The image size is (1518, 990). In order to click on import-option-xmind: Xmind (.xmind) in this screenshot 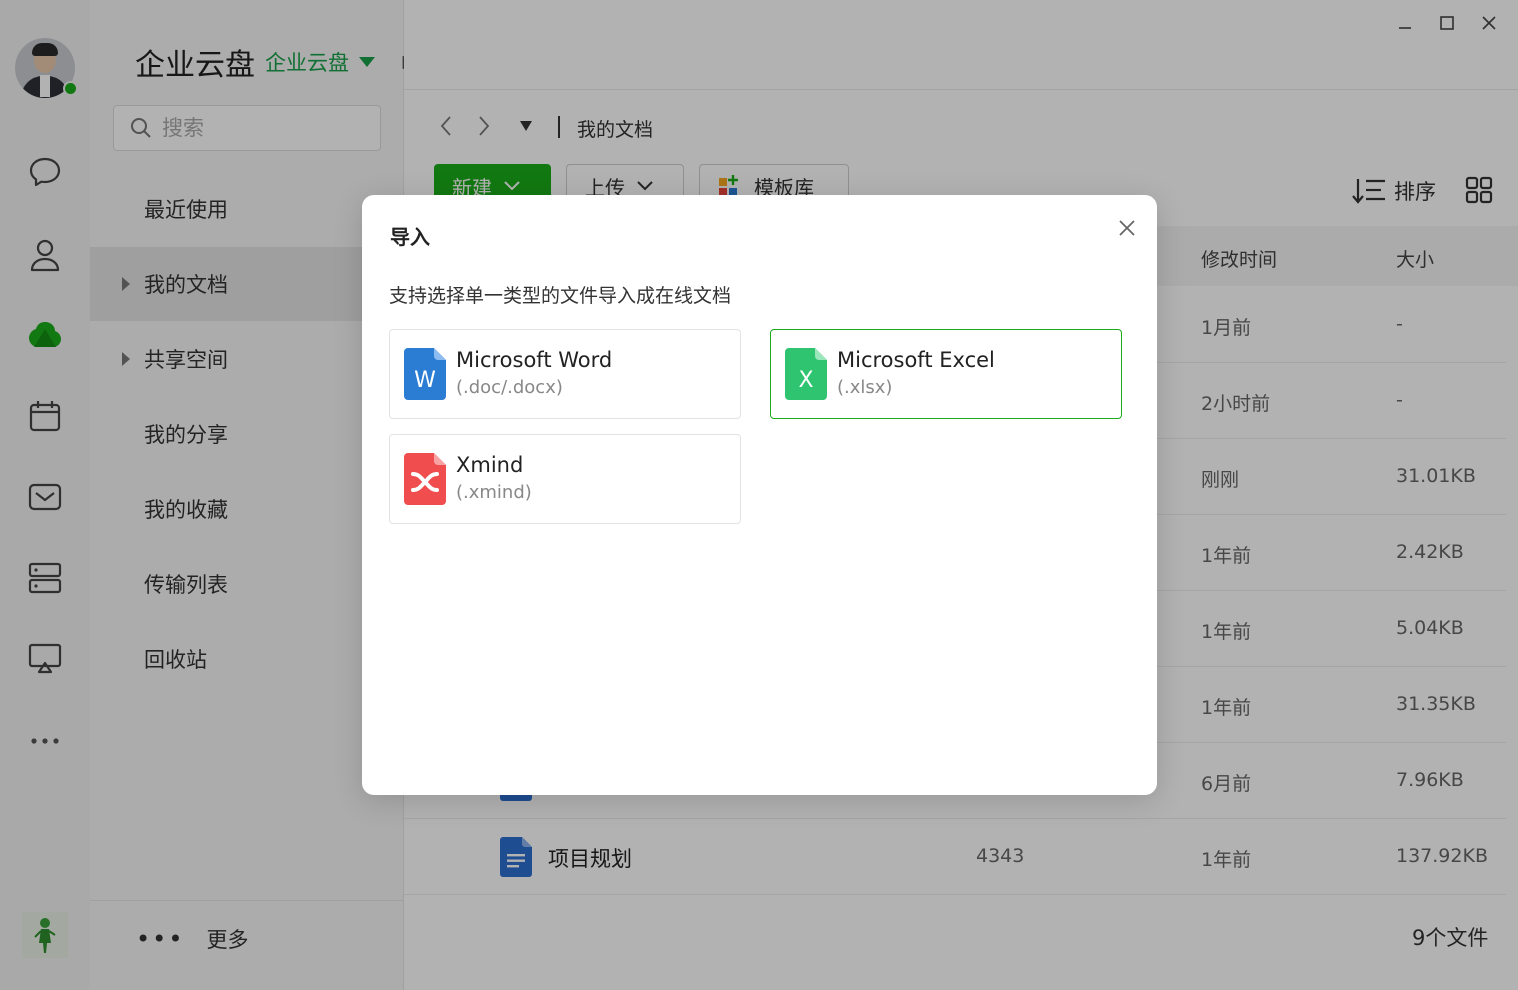, I will do `click(565, 479)`.